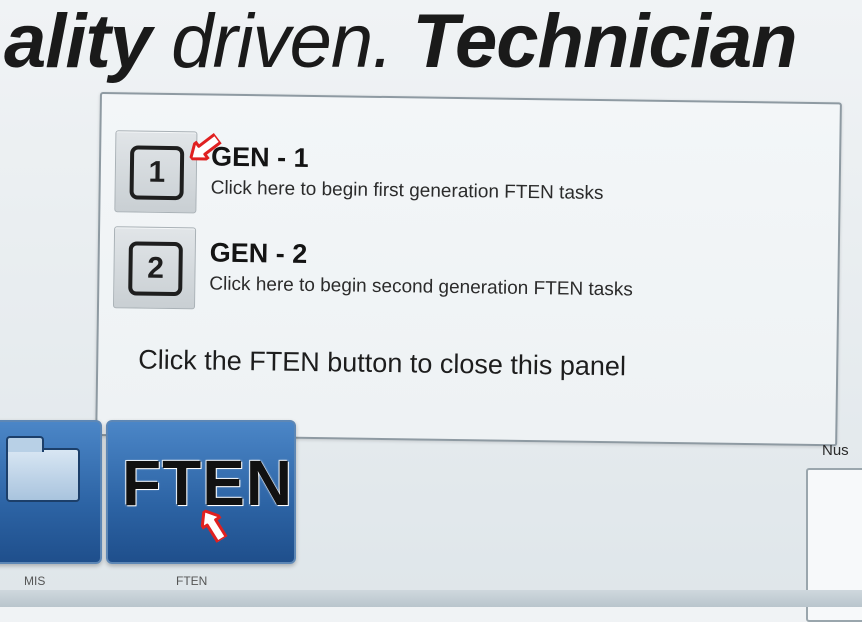 This screenshot has width=862, height=622. What do you see at coordinates (43, 469) in the screenshot?
I see `folder-icon` at bounding box center [43, 469].